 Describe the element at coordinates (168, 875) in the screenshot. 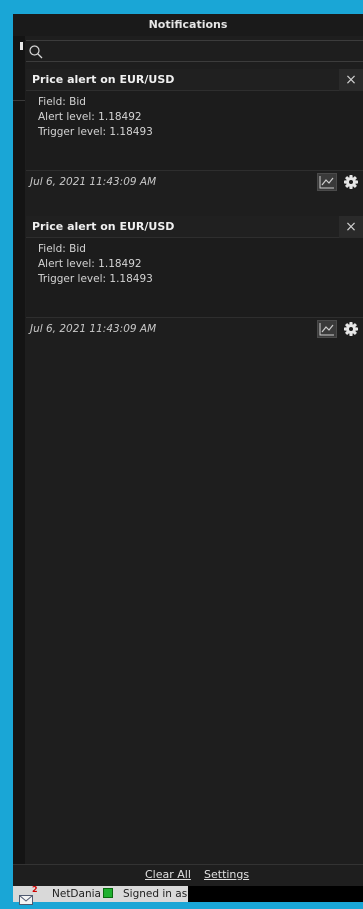

I see `clear-all-link: Clear All` at that location.